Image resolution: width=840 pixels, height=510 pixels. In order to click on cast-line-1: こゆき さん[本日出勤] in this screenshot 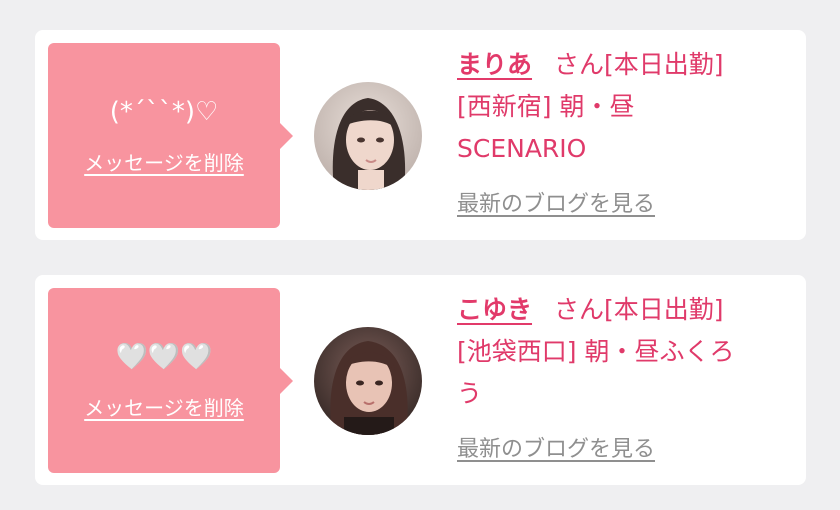, I will do `click(624, 310)`.